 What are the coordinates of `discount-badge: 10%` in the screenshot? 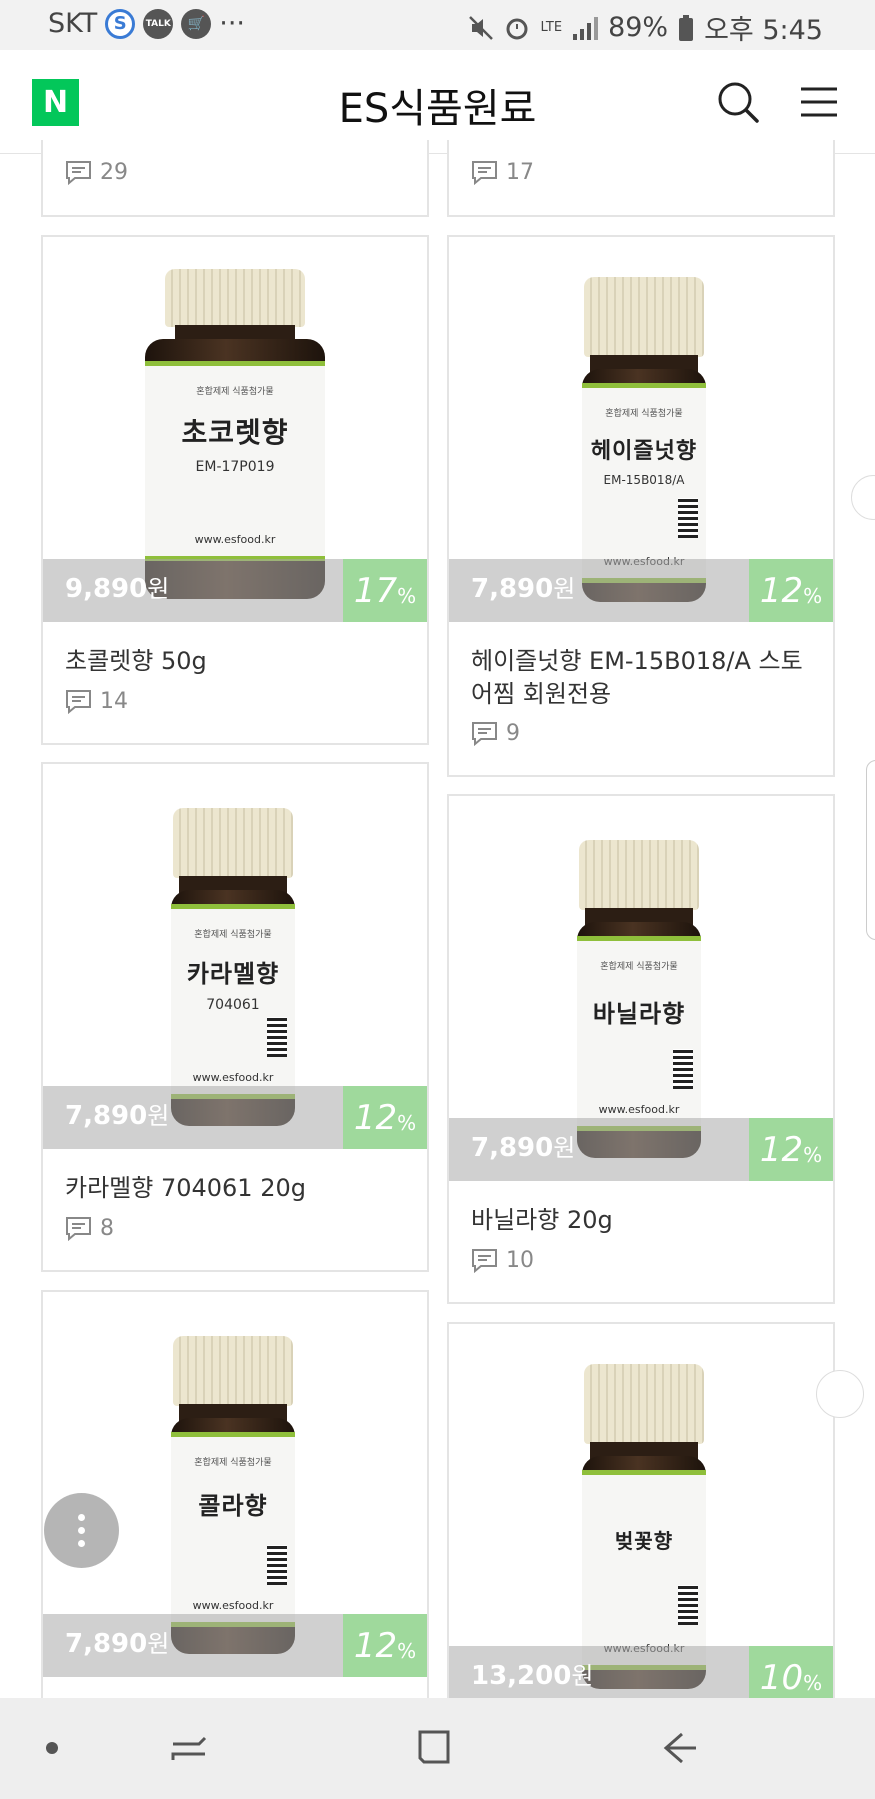 It's located at (791, 1673).